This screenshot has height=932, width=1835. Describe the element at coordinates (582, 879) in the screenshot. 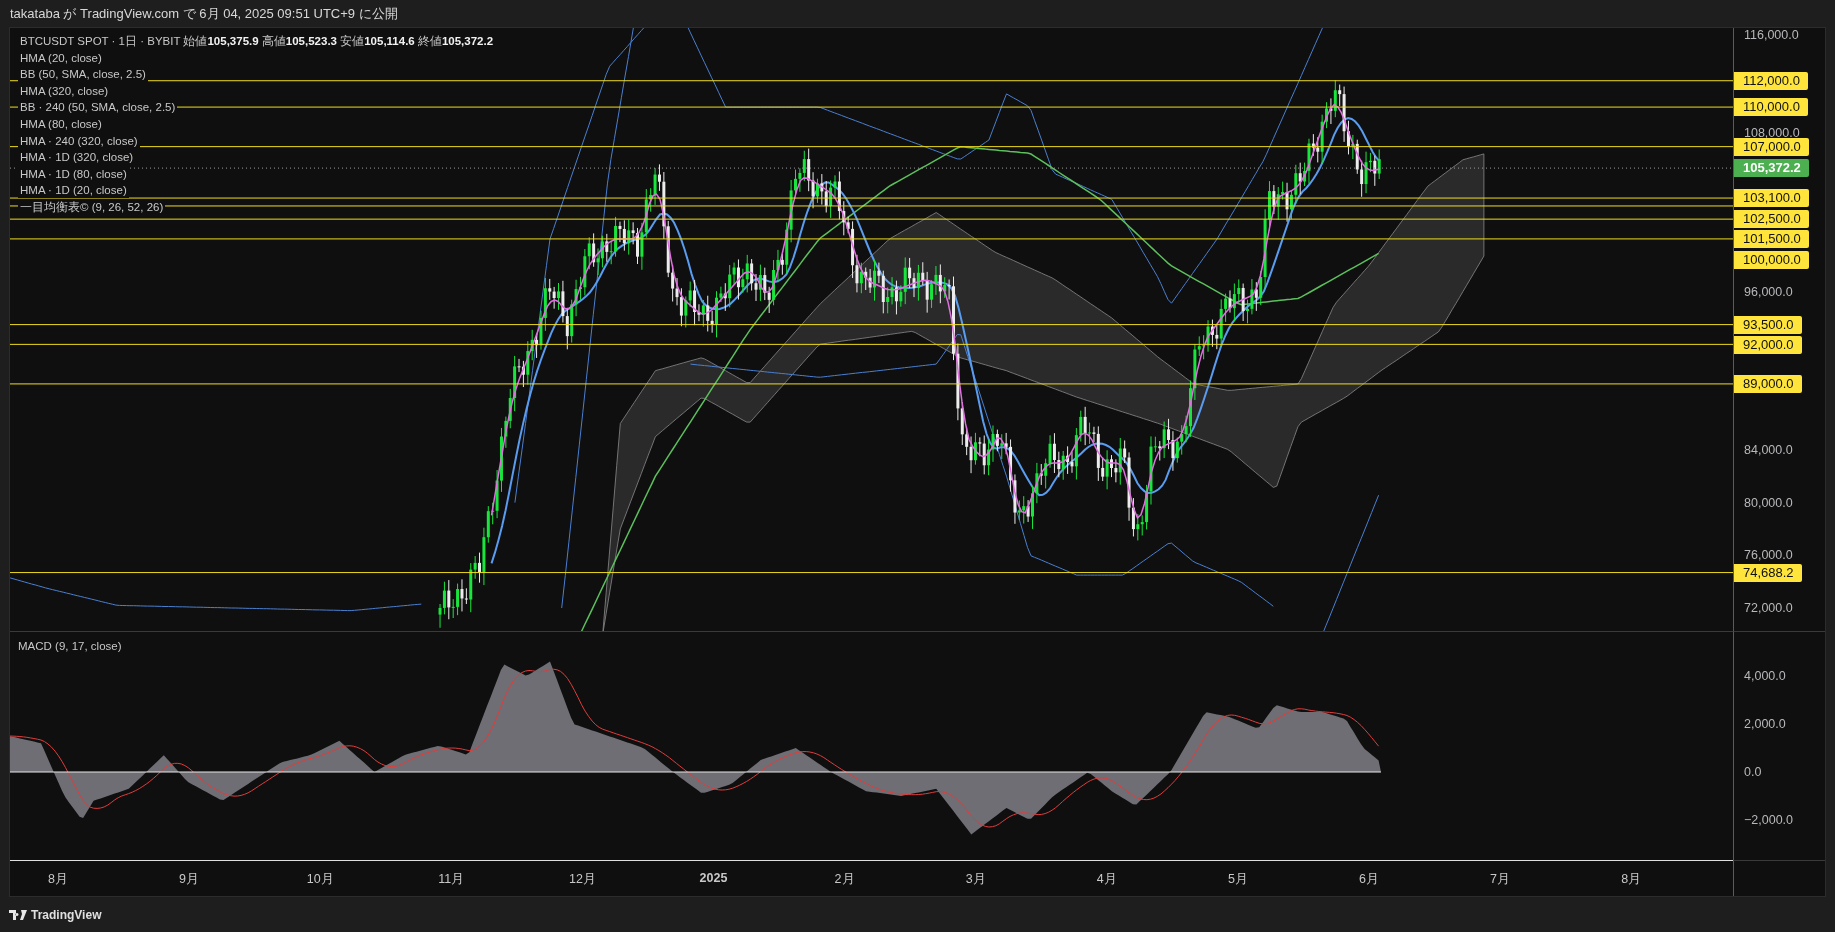

I see `time-label: 12月` at that location.